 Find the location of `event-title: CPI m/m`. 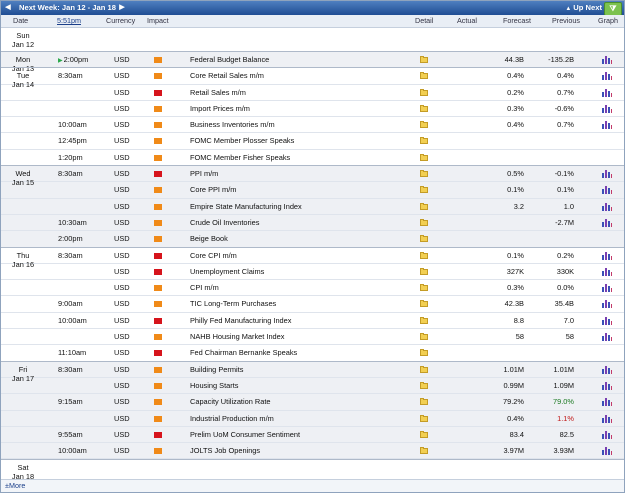

event-title: CPI m/m is located at coordinates (204, 287).